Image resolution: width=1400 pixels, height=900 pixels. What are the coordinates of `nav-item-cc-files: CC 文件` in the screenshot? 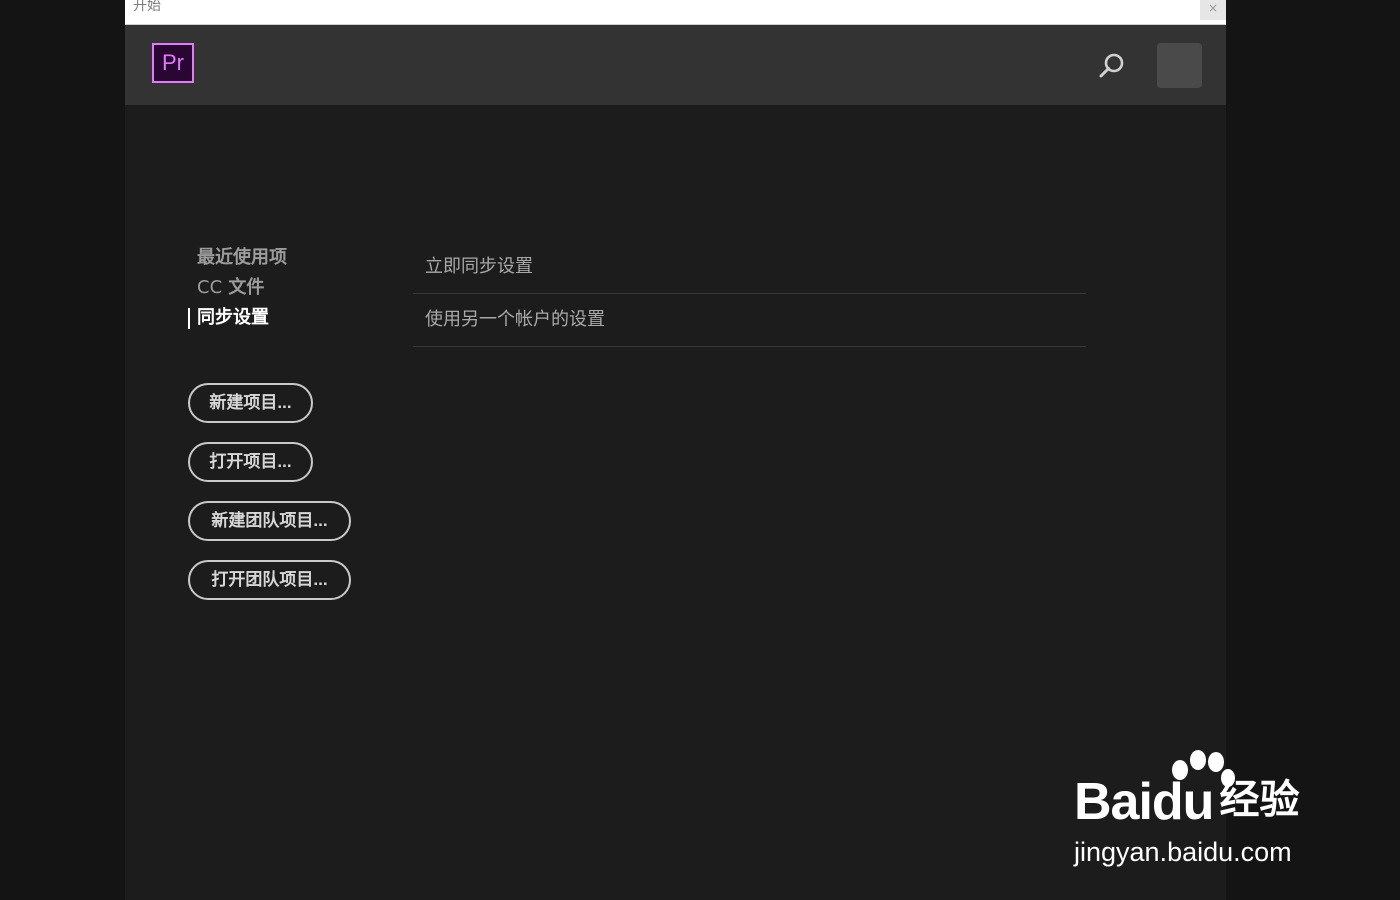 It's located at (288, 288).